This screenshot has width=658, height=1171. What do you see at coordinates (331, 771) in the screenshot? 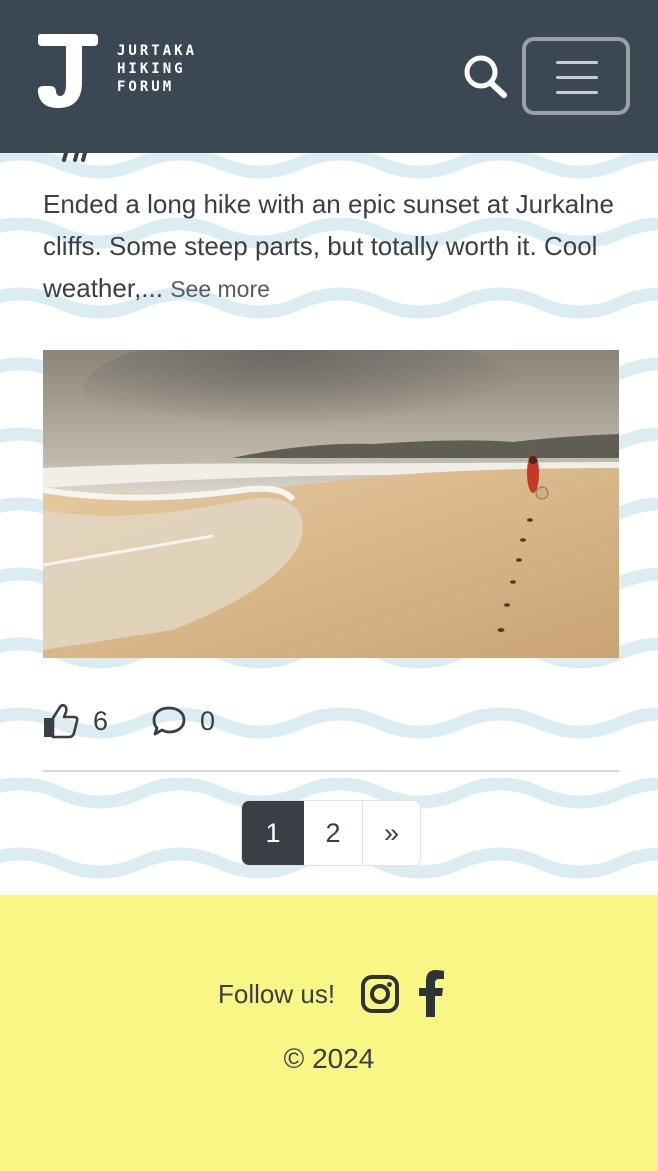
I see `post-divider` at bounding box center [331, 771].